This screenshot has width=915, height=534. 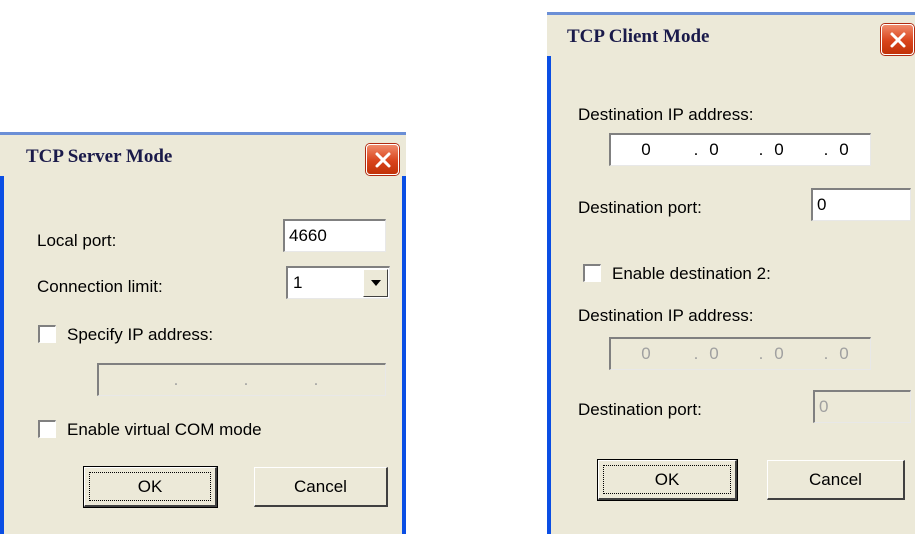 What do you see at coordinates (338, 282) in the screenshot?
I see `connection-limit-select: 1` at bounding box center [338, 282].